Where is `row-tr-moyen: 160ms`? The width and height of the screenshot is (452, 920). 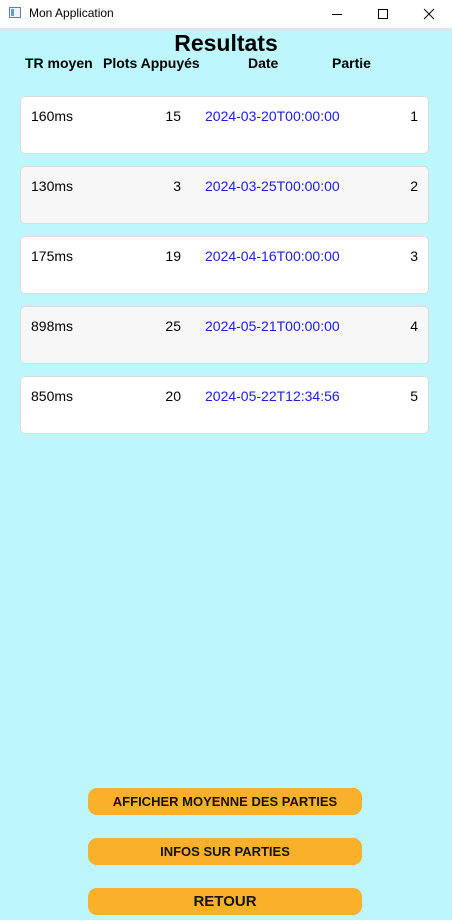 row-tr-moyen: 160ms is located at coordinates (52, 116).